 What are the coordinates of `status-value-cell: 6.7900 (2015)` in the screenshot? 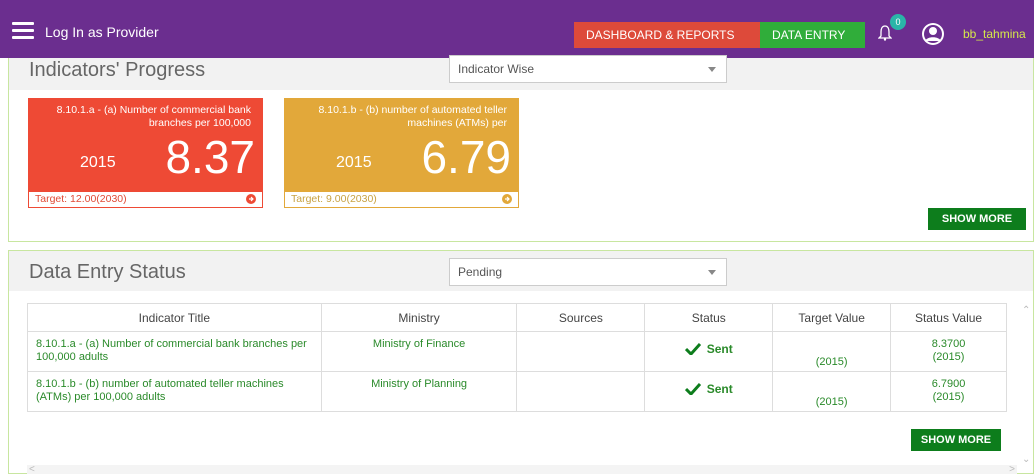 It's located at (948, 391).